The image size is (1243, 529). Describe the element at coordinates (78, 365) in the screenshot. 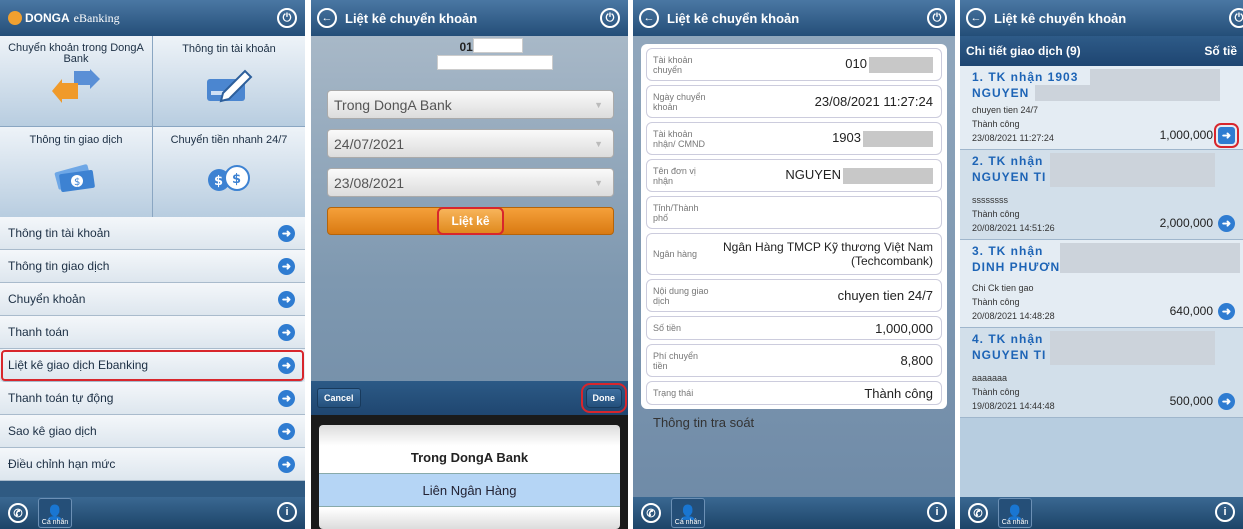

I see `menu-label: Liệt kê giao dịch Ebanking` at that location.